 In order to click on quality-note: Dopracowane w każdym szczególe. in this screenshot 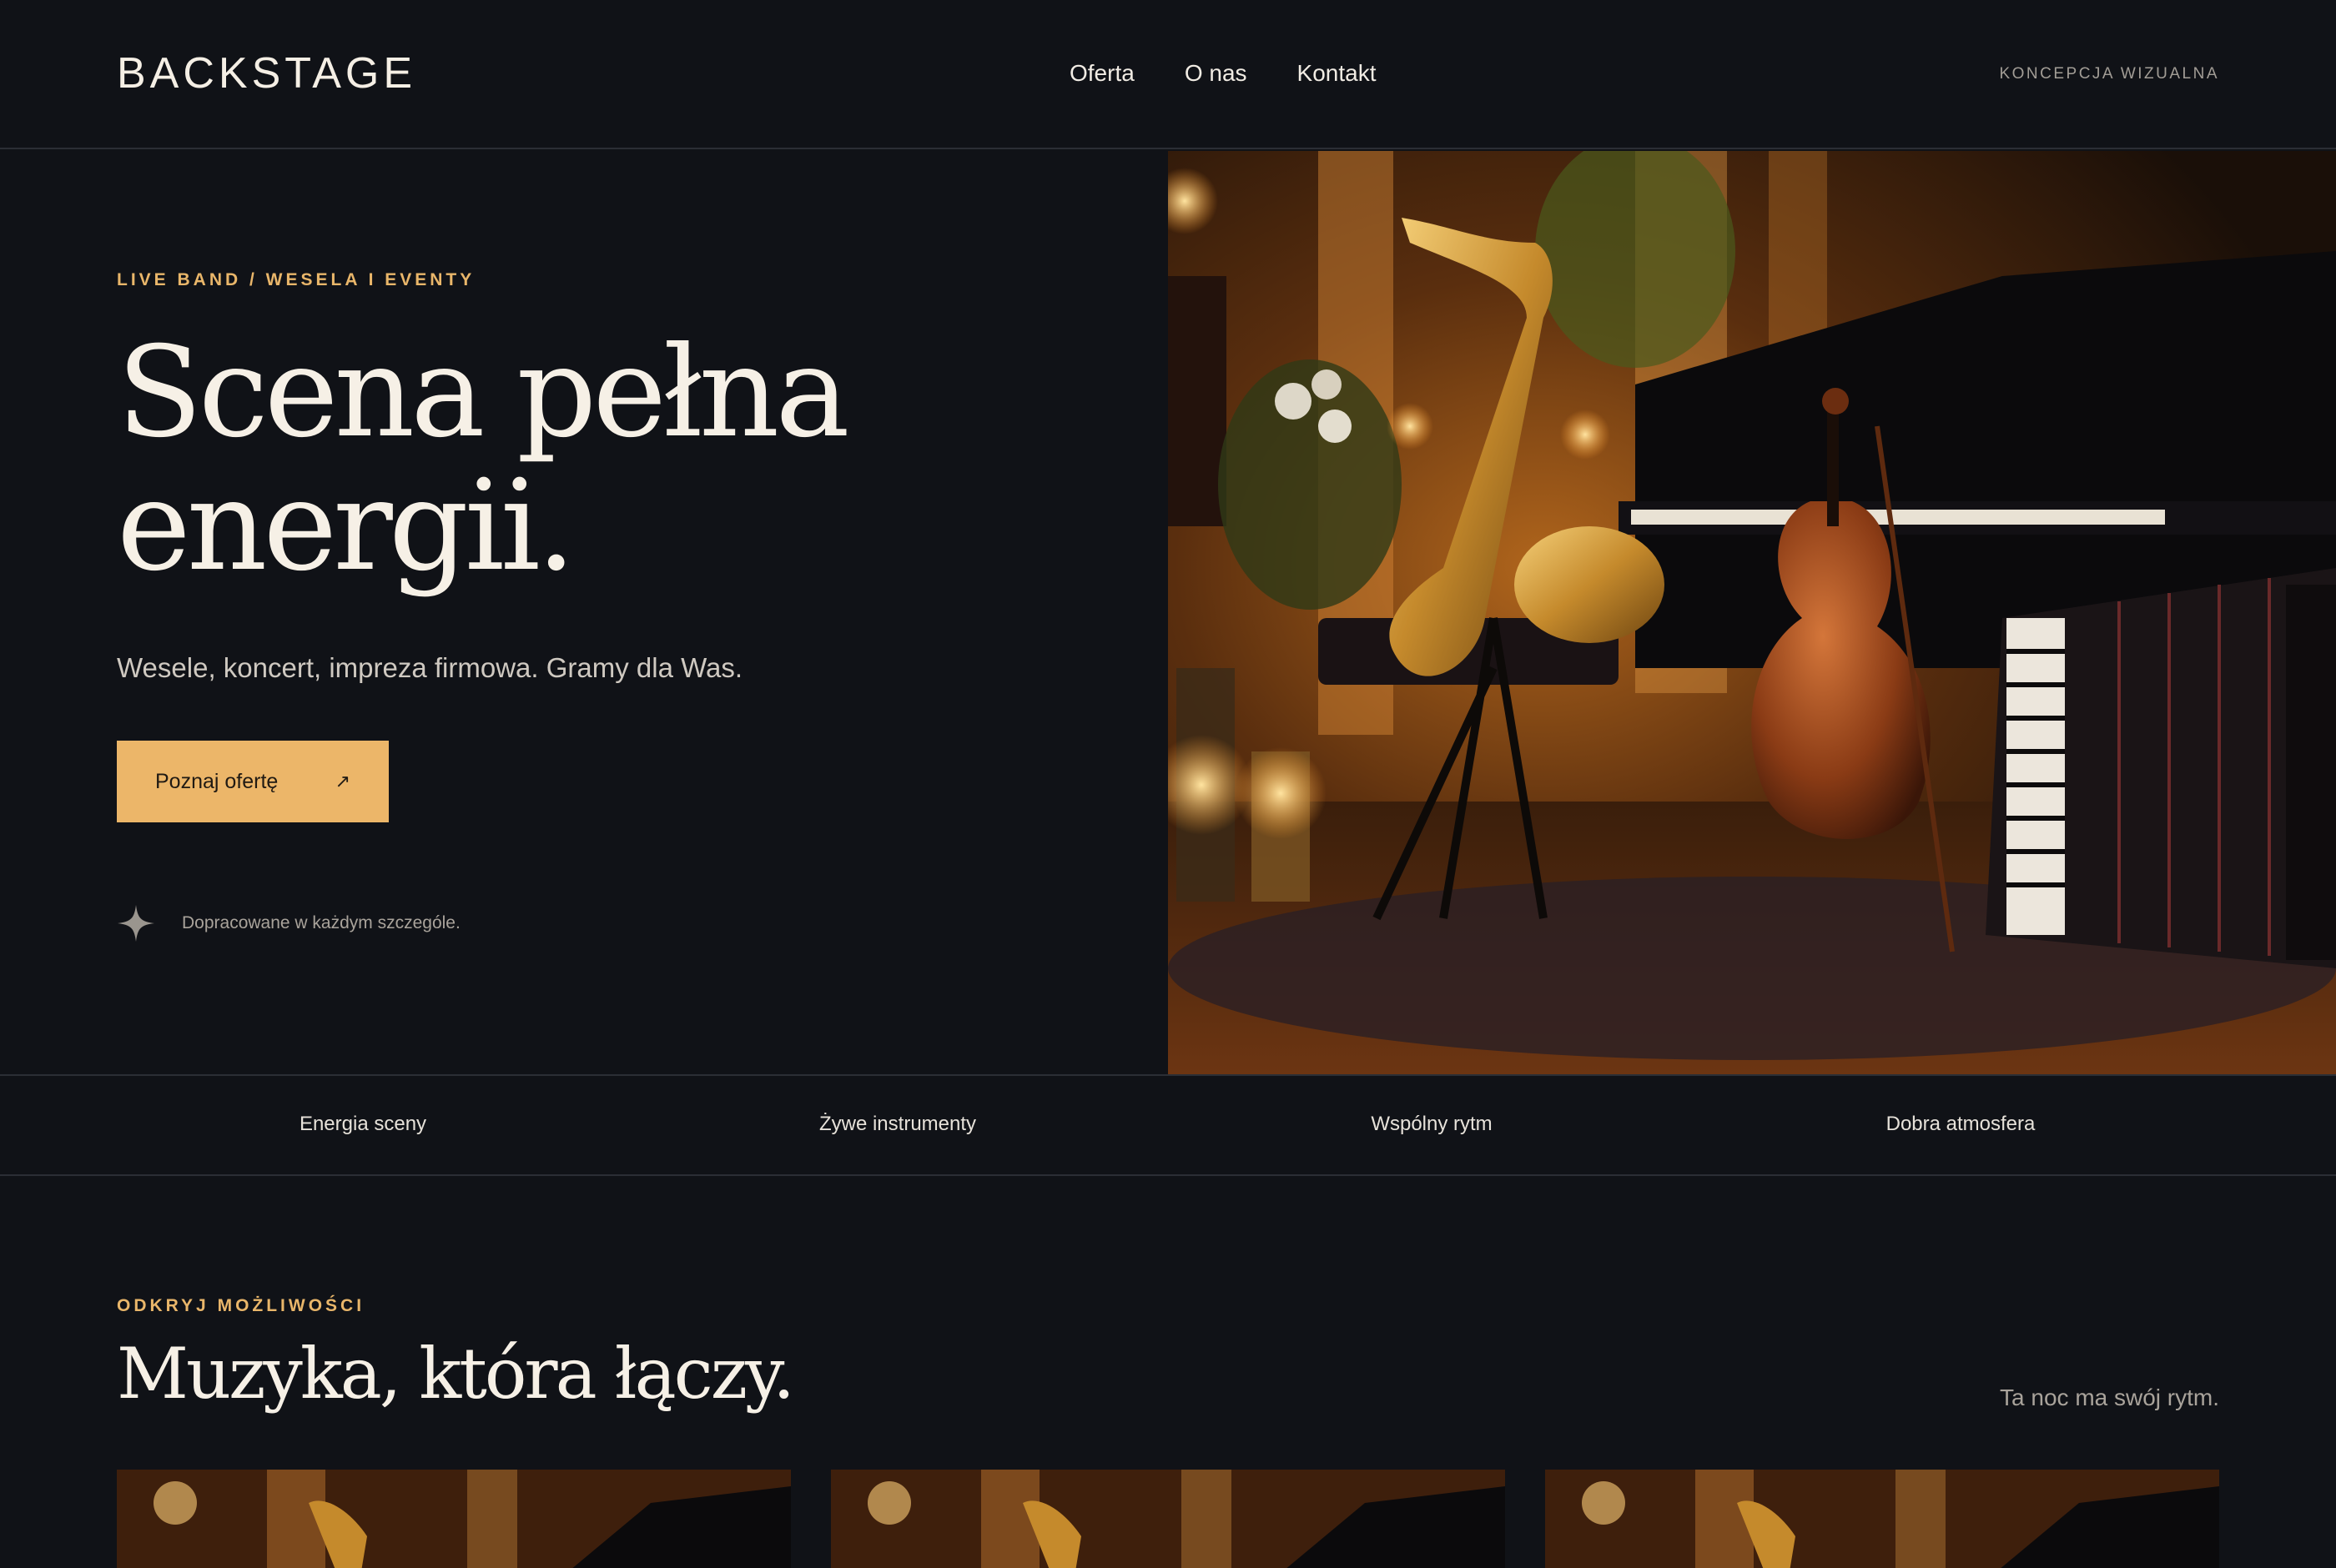, I will do `click(289, 923)`.